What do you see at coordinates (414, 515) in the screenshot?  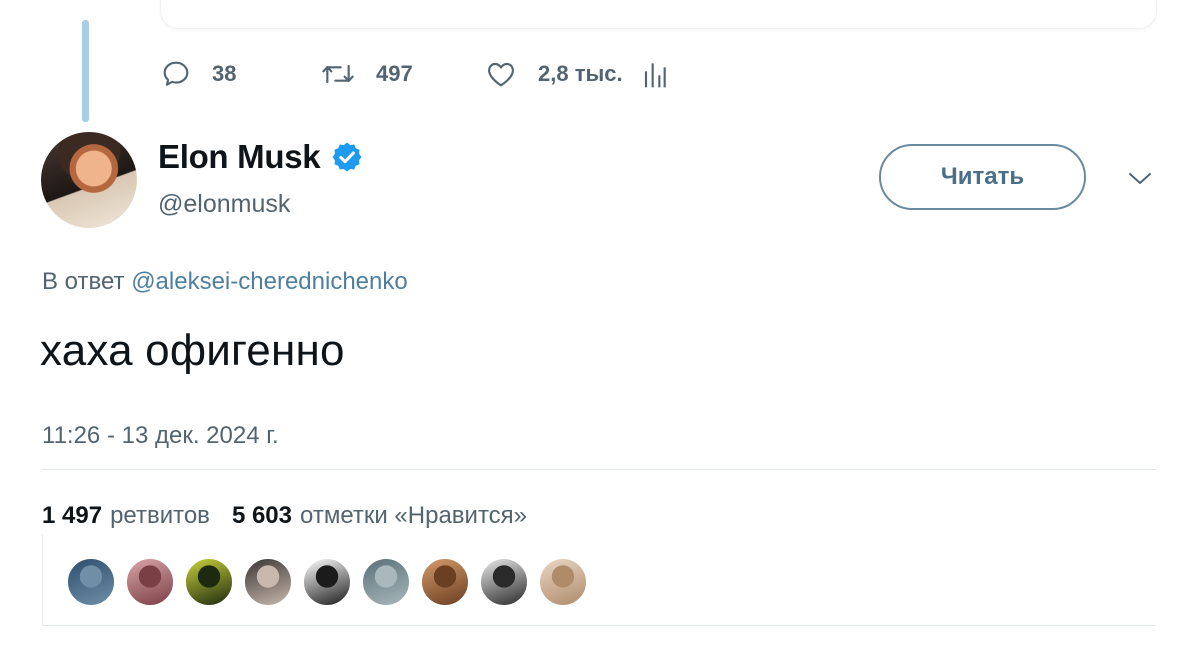 I see `likes-label: отметки «Нравится»` at bounding box center [414, 515].